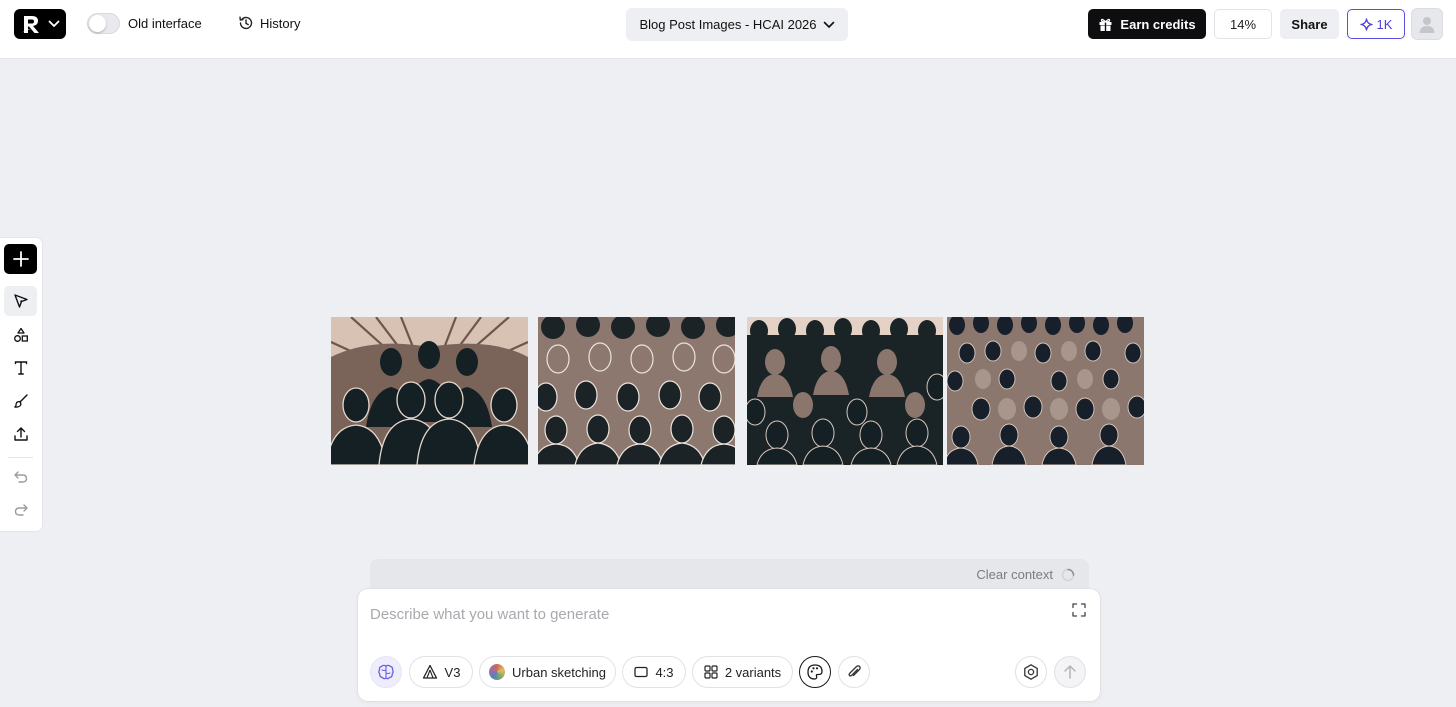 The width and height of the screenshot is (1456, 707). I want to click on history-button: History, so click(269, 23).